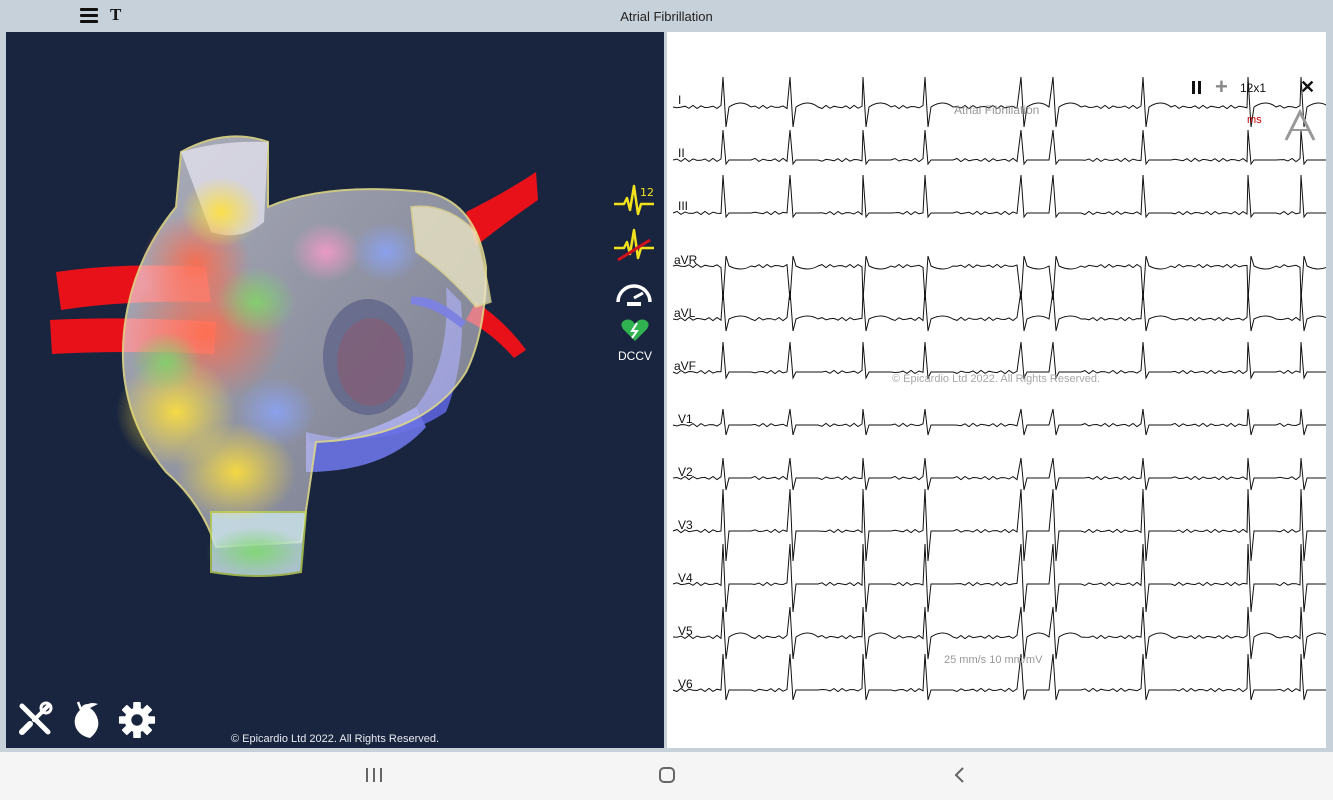  I want to click on back-icon, so click(960, 775).